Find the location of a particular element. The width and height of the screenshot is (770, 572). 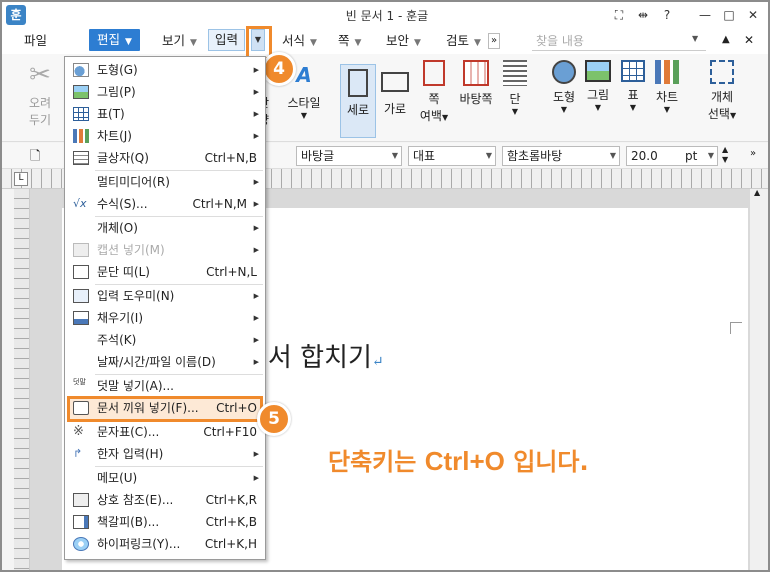

menu-item-3: 표(T) ▶ is located at coordinates (165, 114).